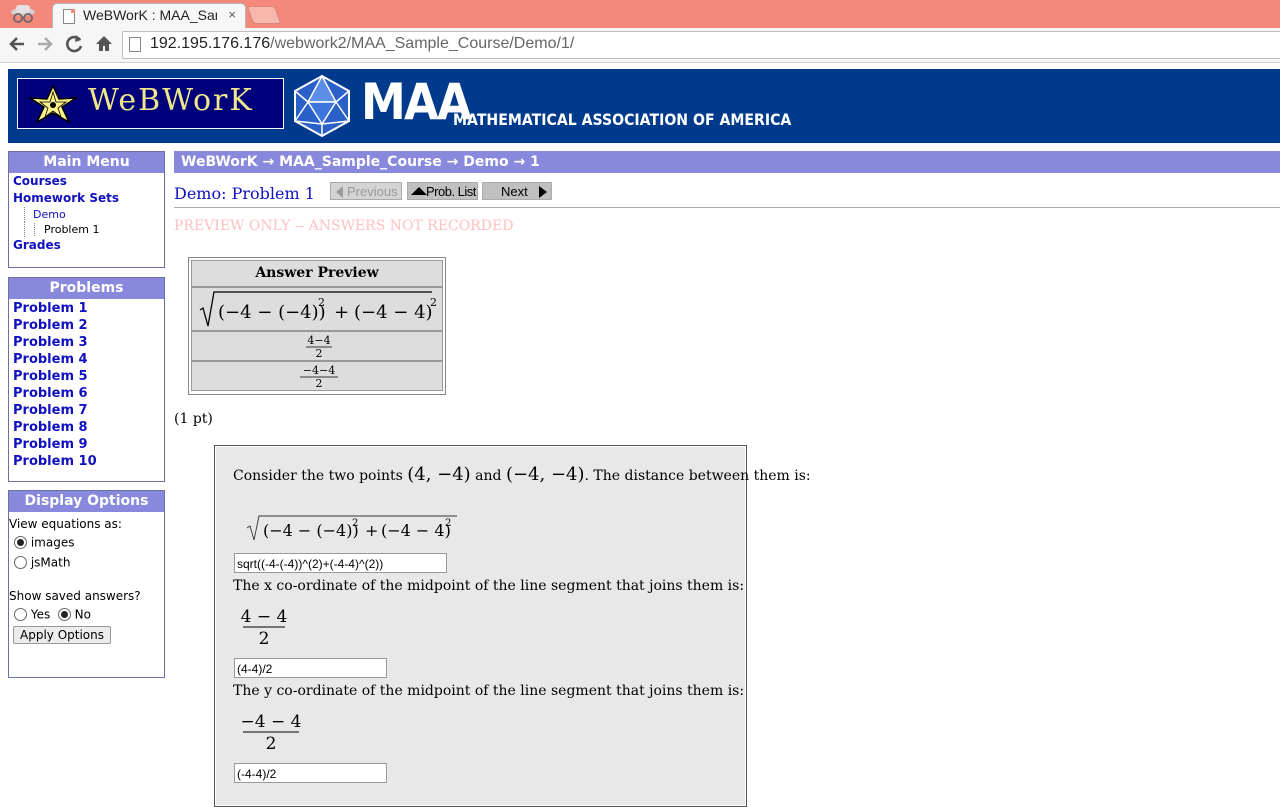 The height and width of the screenshot is (807, 1280). I want to click on problem-link-4: Problem 4, so click(88, 359).